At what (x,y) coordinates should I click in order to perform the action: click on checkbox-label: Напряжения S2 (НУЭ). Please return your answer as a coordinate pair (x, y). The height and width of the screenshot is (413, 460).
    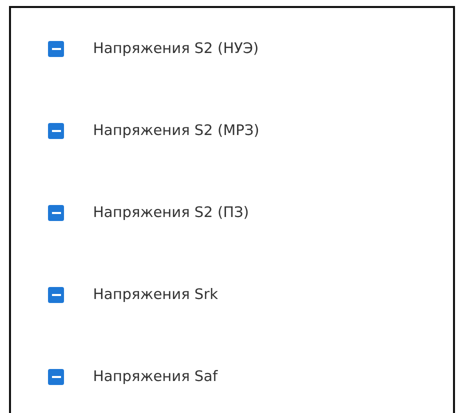
    Looking at the image, I should click on (176, 49).